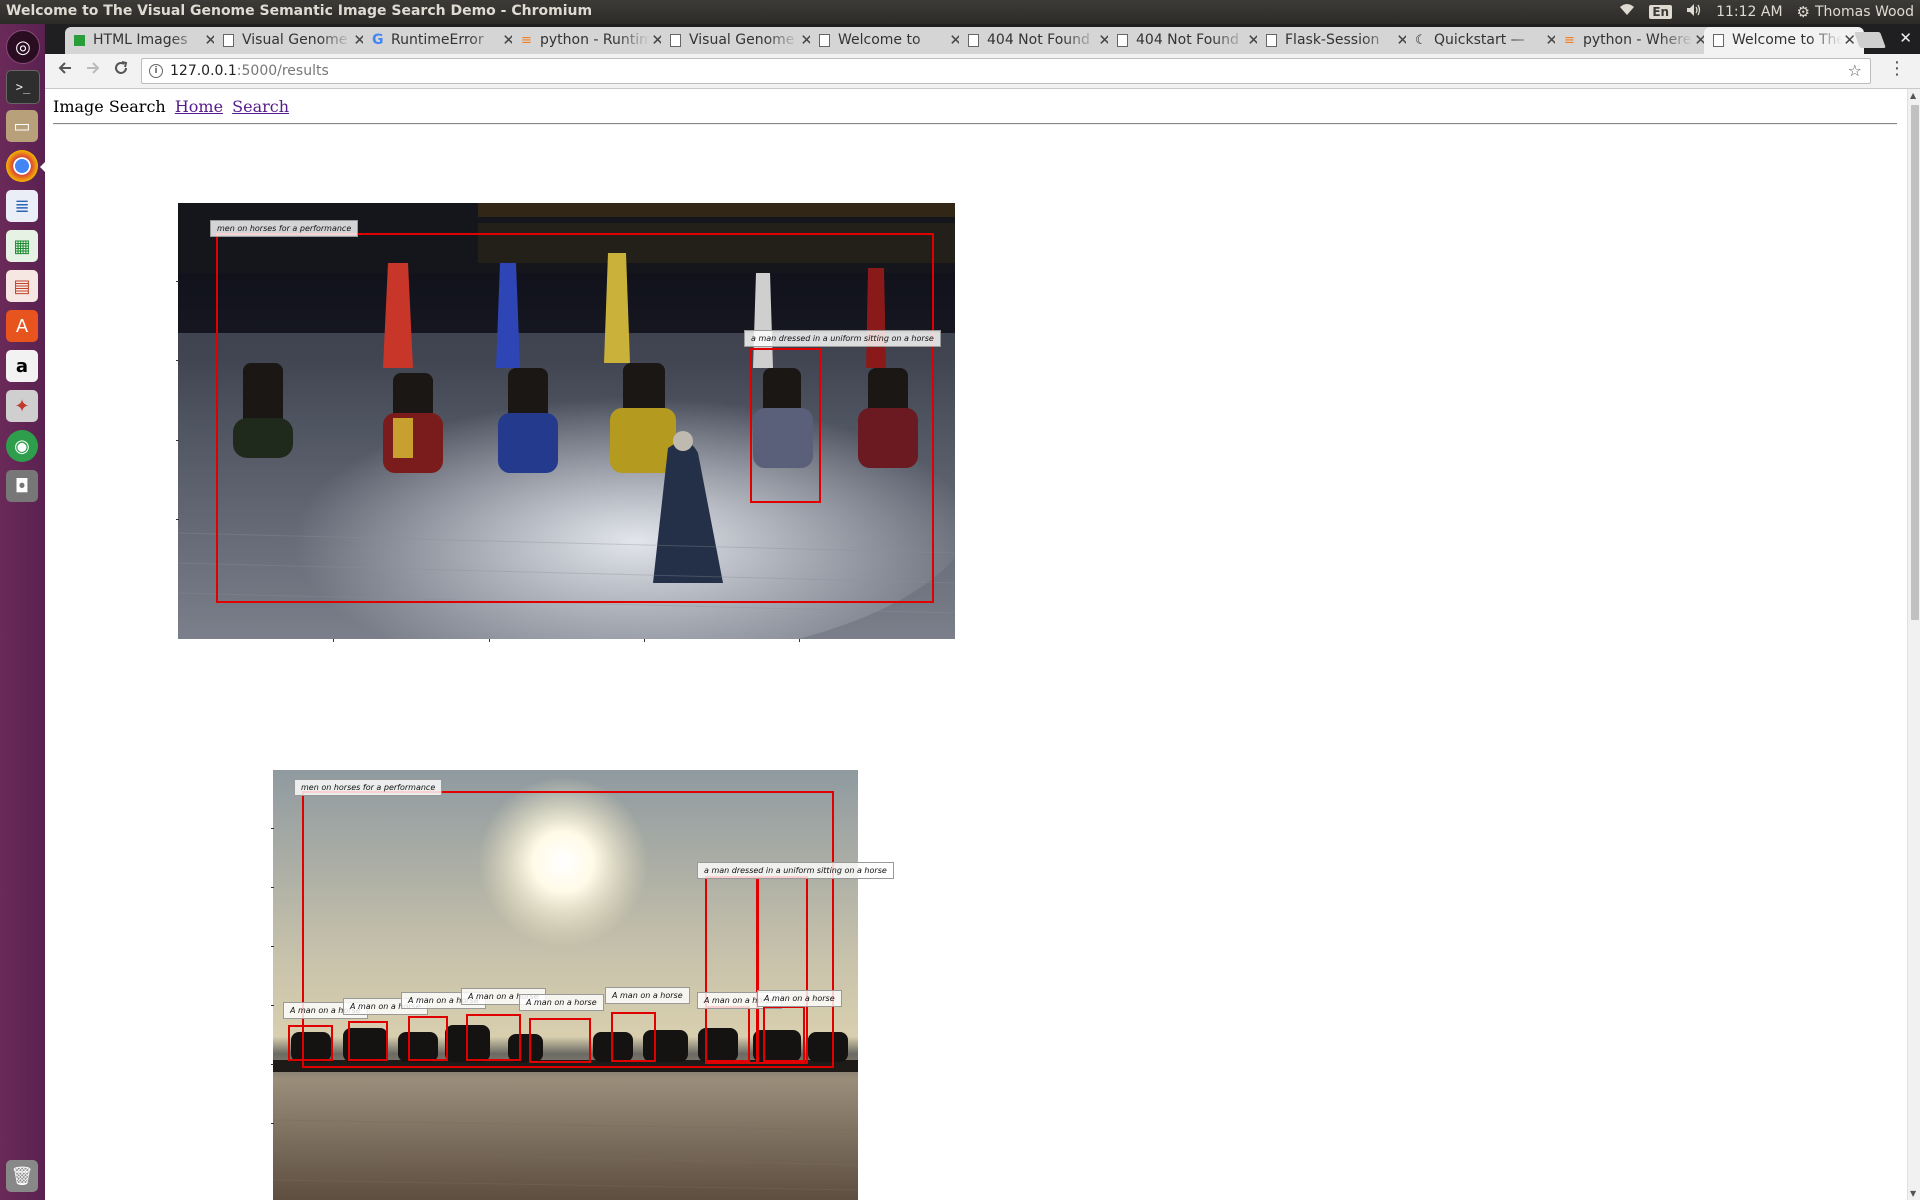 The height and width of the screenshot is (1200, 1920). What do you see at coordinates (592, 40) in the screenshot?
I see `browser-tab: ≡ python - Runtime ✕` at bounding box center [592, 40].